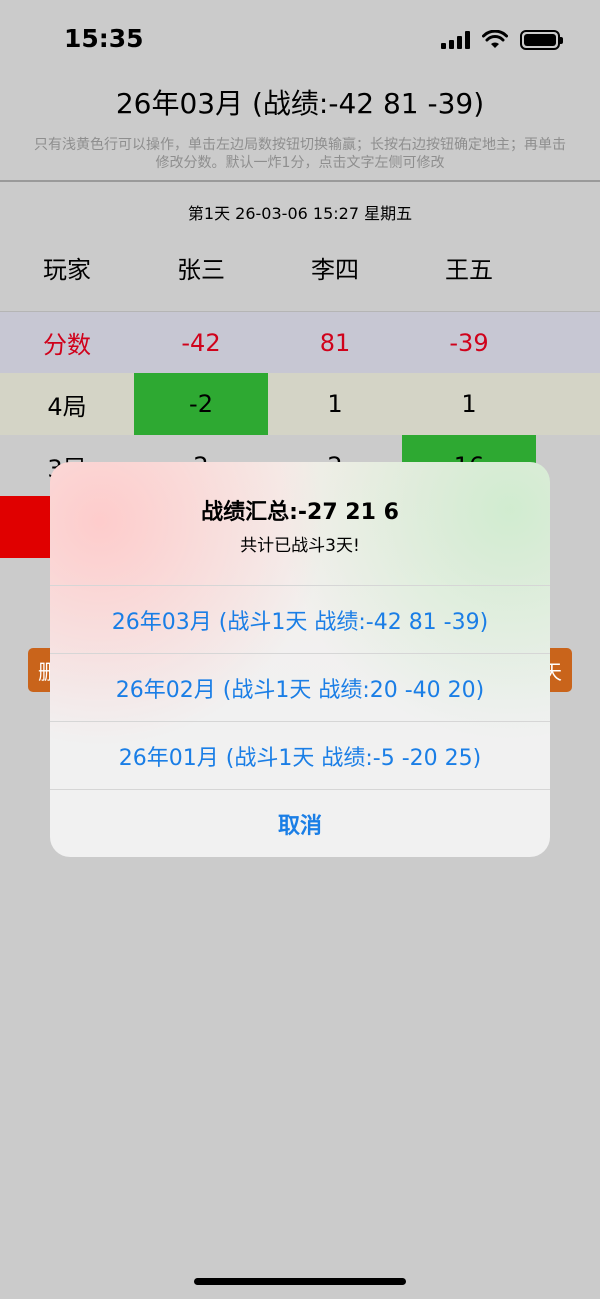  I want to click on alert-message: 共计已战斗3天!, so click(300, 546).